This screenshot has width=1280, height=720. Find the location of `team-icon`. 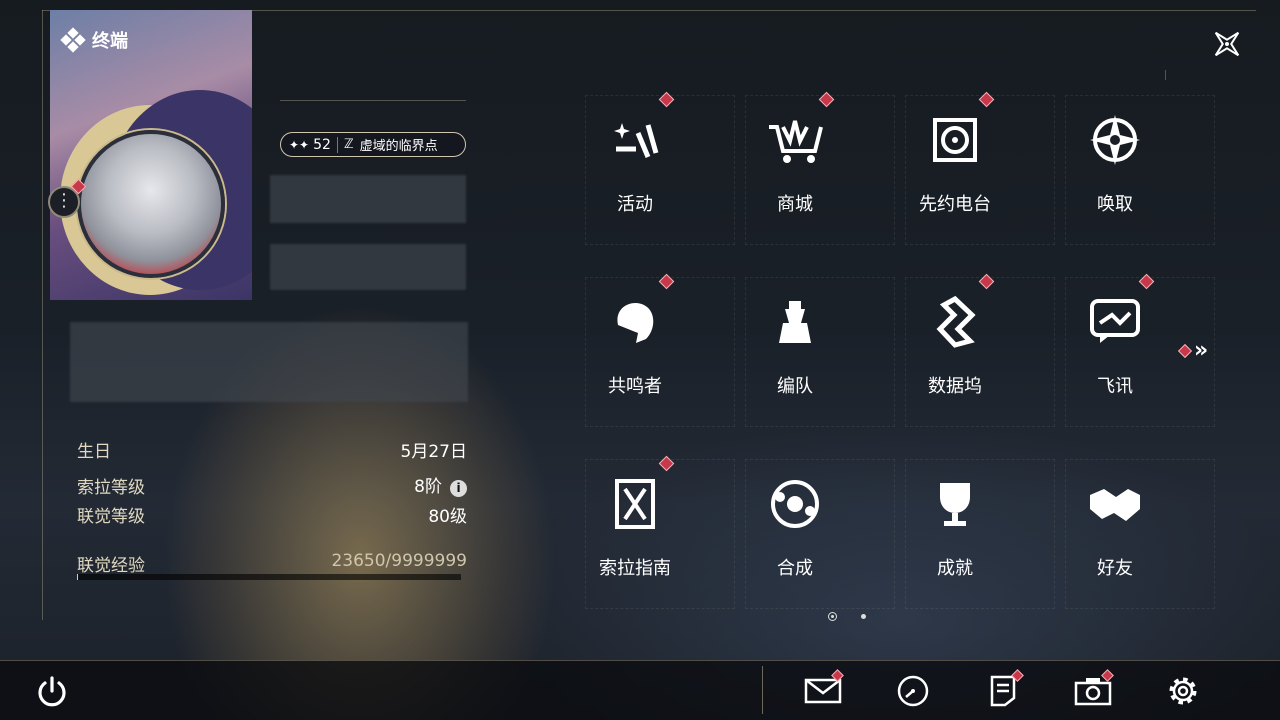

team-icon is located at coordinates (795, 322).